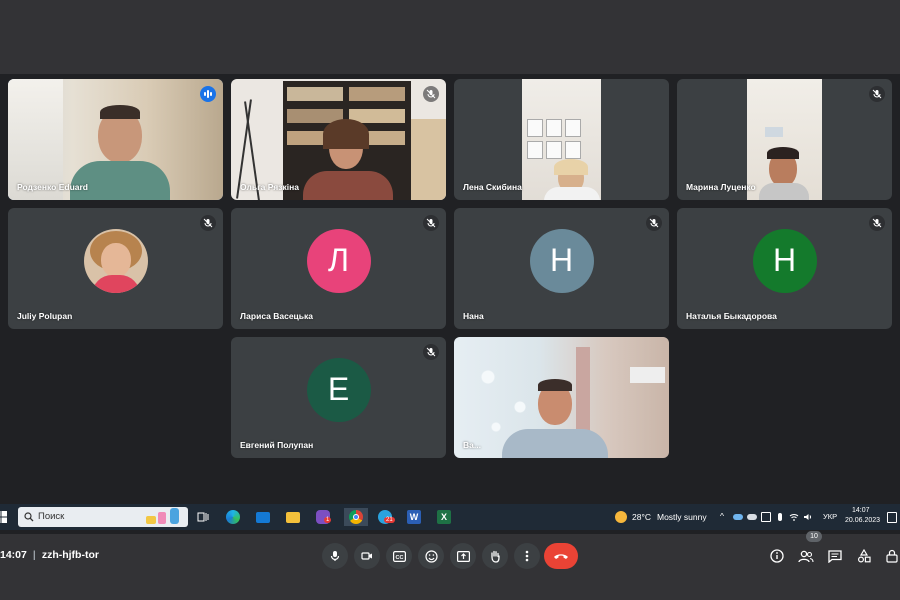 The height and width of the screenshot is (600, 900). I want to click on emoji-icon, so click(431, 556).